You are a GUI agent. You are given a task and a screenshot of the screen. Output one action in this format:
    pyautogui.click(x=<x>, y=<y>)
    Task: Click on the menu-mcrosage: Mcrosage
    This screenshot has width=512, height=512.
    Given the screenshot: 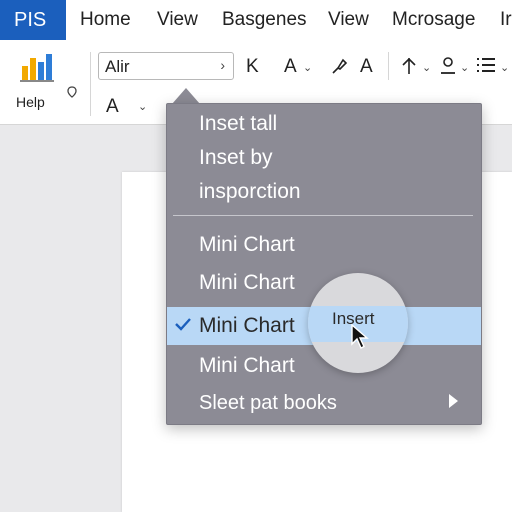 What is the action you would take?
    pyautogui.click(x=433, y=20)
    